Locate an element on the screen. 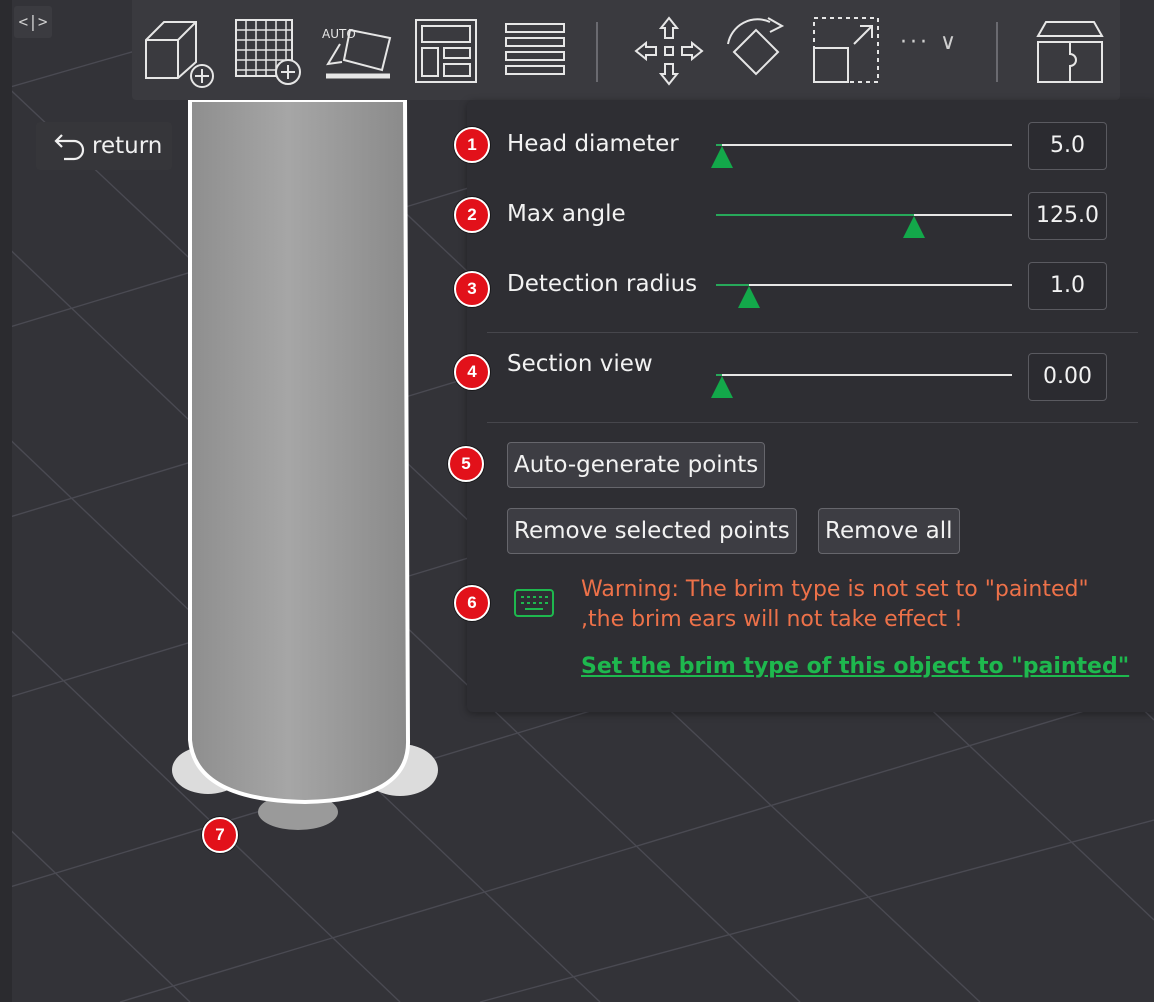  move-icon is located at coordinates (669, 51).